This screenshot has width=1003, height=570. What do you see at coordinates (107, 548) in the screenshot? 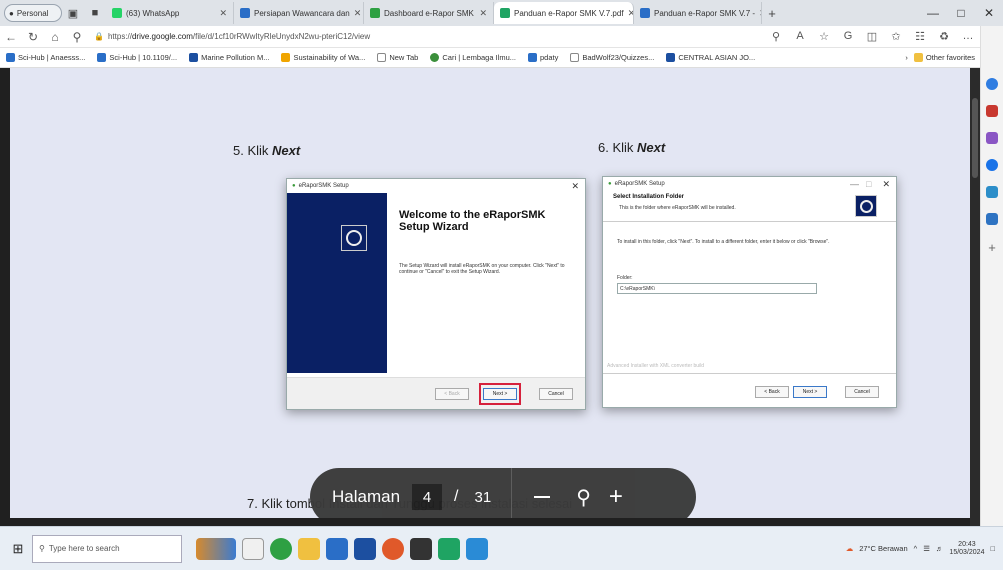
I see `taskbar-search-input: ⚲ Type here to search` at bounding box center [107, 548].